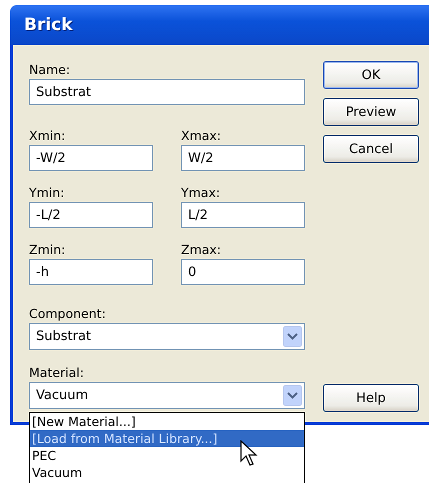 This screenshot has height=483, width=429. I want to click on min-label: Ymin:, so click(47, 193).